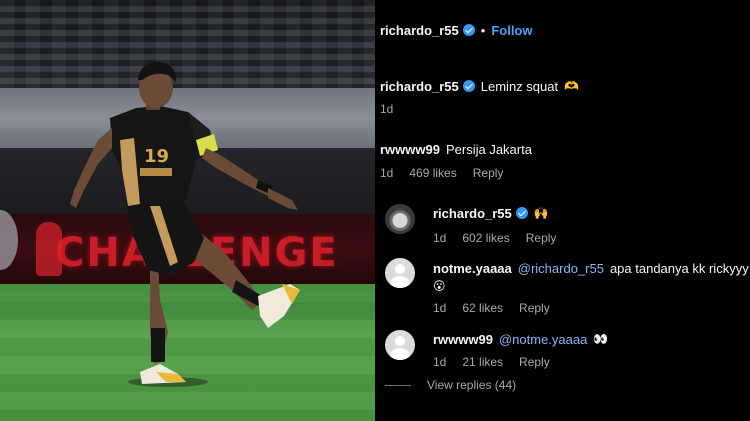  What do you see at coordinates (591, 339) in the screenshot?
I see `reply-item: rwwww99 @notme.yaaaa 👀` at bounding box center [591, 339].